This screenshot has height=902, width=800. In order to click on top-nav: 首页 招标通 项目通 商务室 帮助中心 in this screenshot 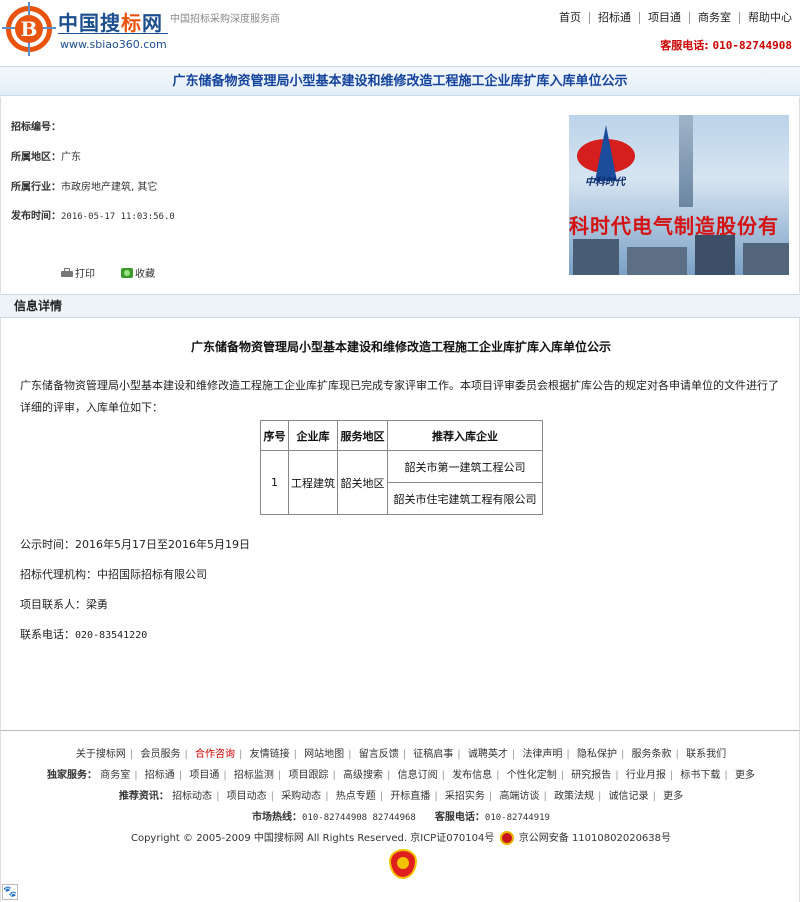, I will do `click(675, 18)`.